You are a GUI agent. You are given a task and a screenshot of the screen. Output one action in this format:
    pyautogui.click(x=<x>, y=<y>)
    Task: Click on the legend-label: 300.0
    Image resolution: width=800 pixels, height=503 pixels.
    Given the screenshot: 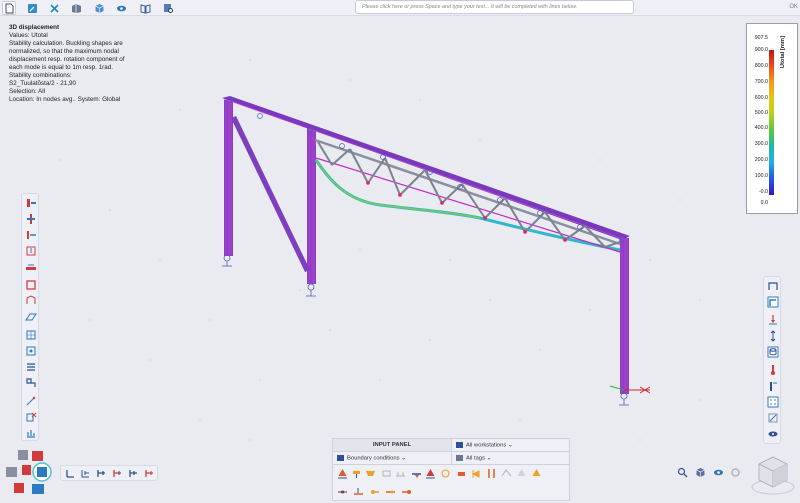 What is the action you would take?
    pyautogui.click(x=761, y=144)
    